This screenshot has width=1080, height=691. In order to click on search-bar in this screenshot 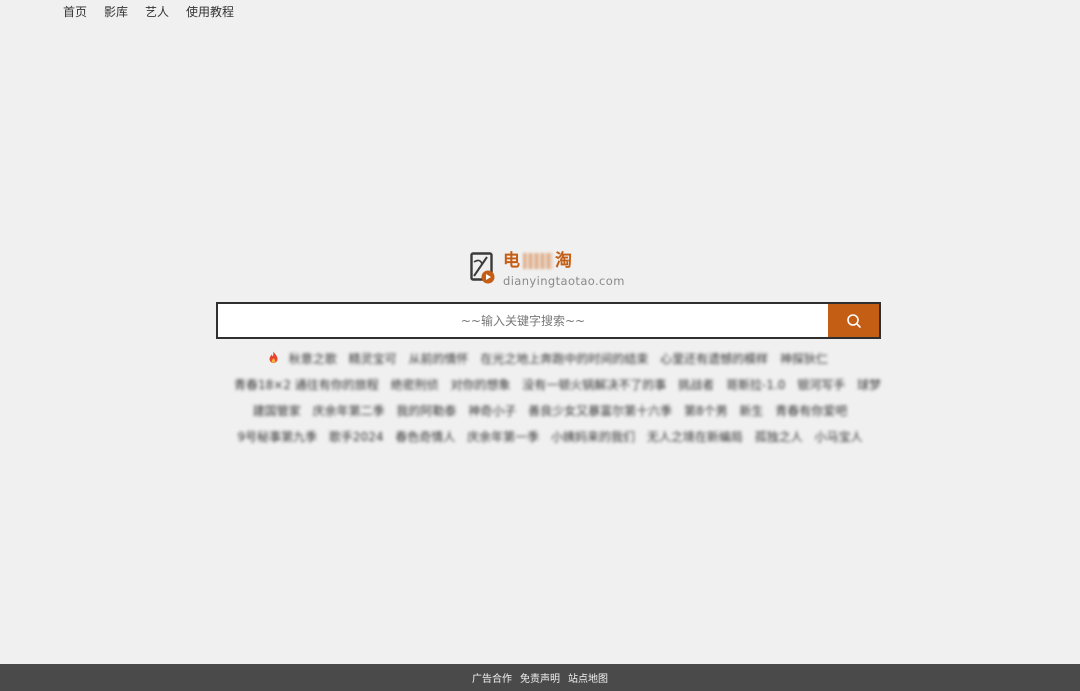, I will do `click(548, 320)`.